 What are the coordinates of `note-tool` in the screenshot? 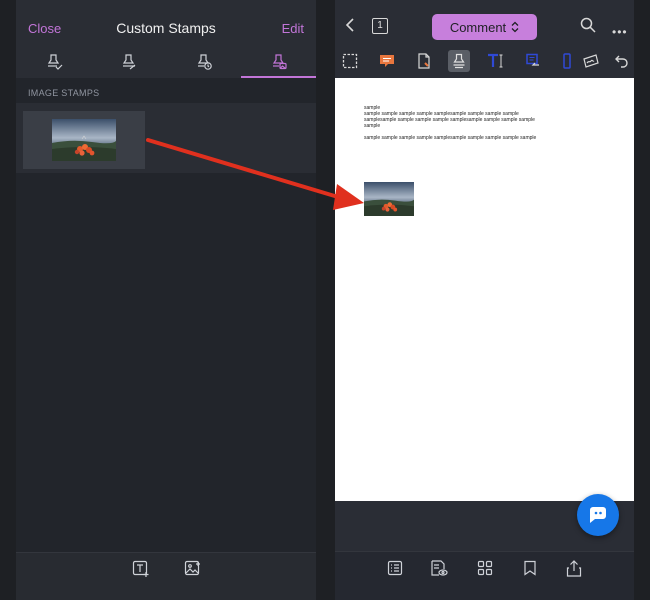 It's located at (387, 61).